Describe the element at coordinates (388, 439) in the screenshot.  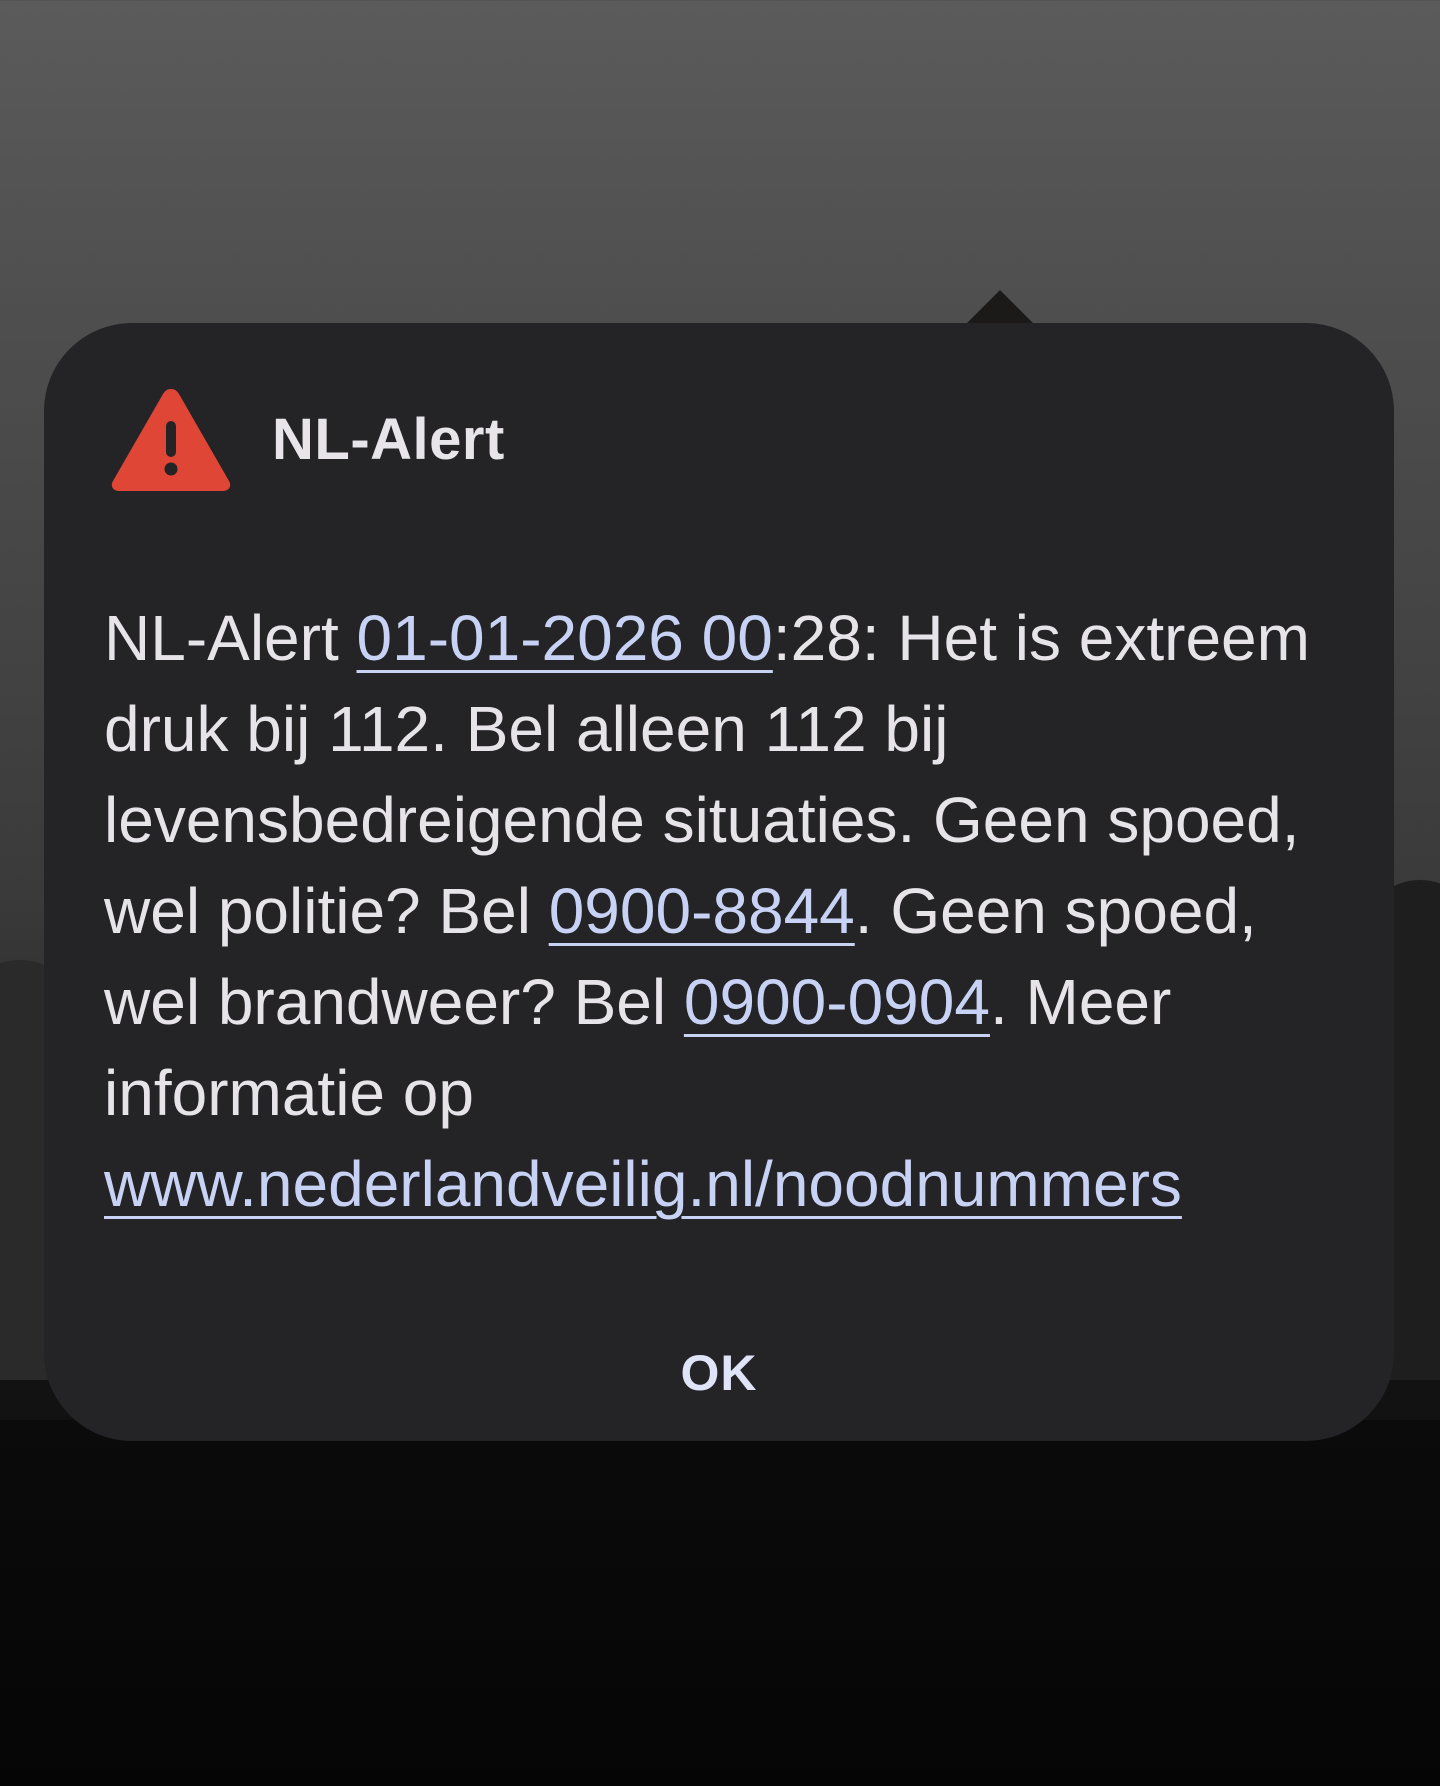
I see `dialog-title: NL-Alert` at that location.